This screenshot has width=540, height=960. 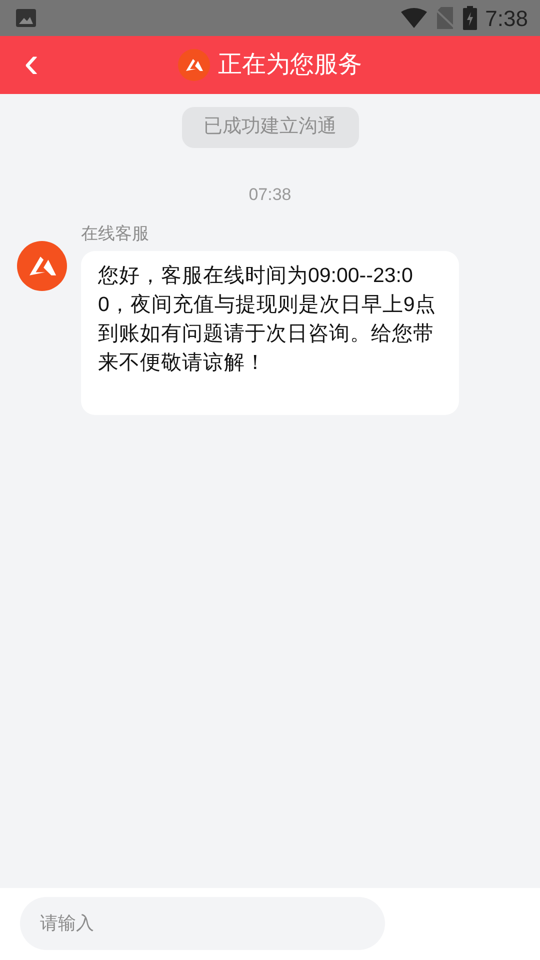 I want to click on avatar-icon, so click(x=42, y=266).